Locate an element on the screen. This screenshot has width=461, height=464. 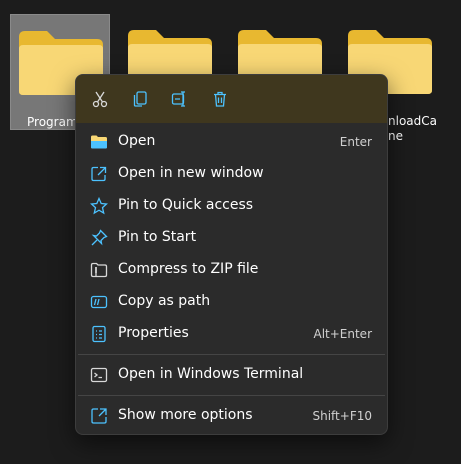
menu-item-windows-terminal: Open in Windows Terminal is located at coordinates (231, 375).